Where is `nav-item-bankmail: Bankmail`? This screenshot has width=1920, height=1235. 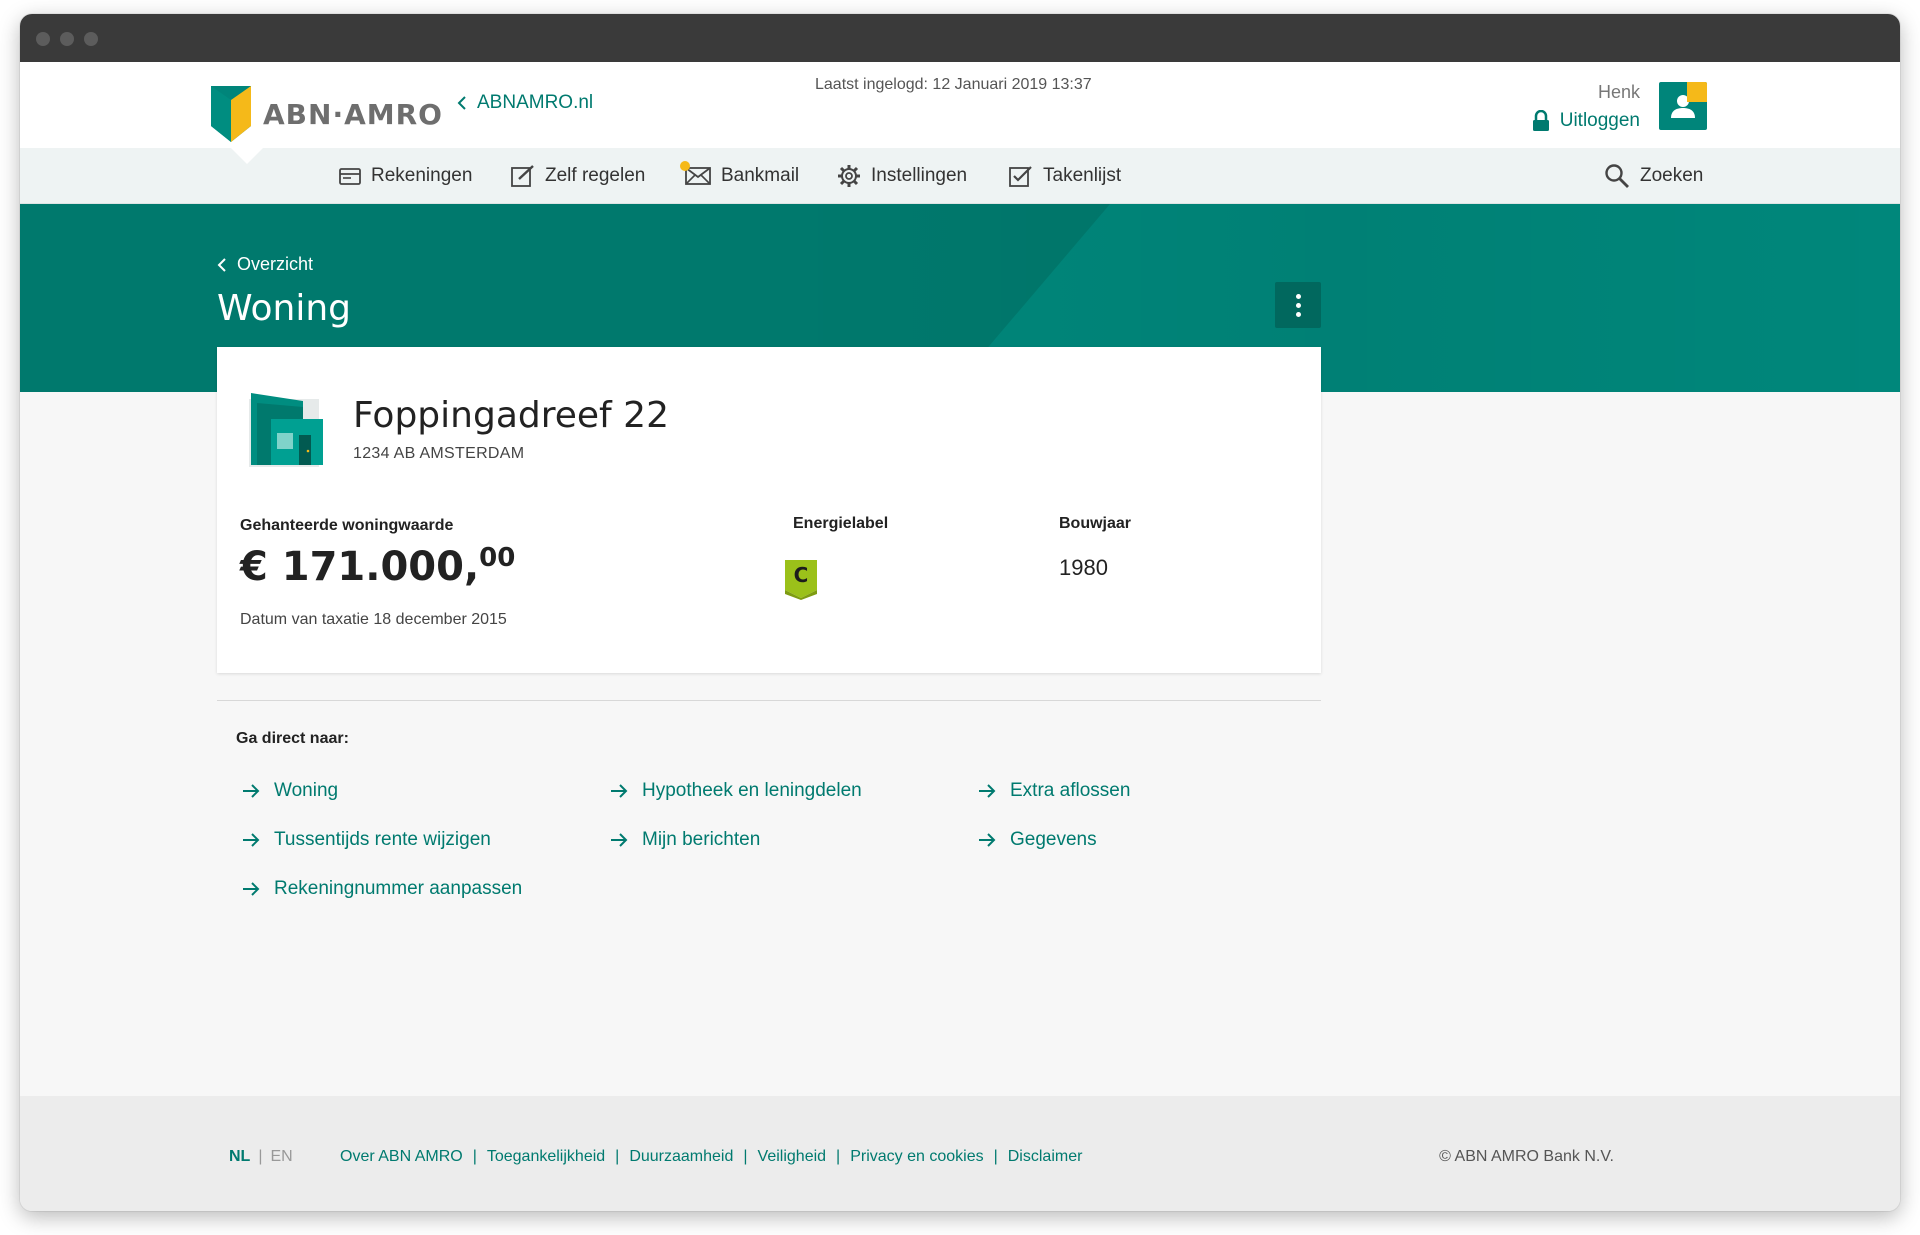
nav-item-bankmail: Bankmail is located at coordinates (740, 176).